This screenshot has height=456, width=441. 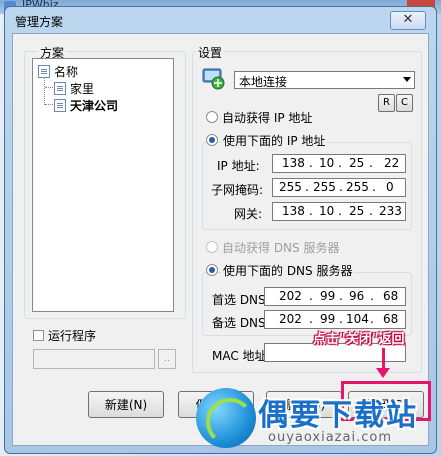 I want to click on auto-dns-label: 自动获得 DNS 服务器, so click(x=281, y=248).